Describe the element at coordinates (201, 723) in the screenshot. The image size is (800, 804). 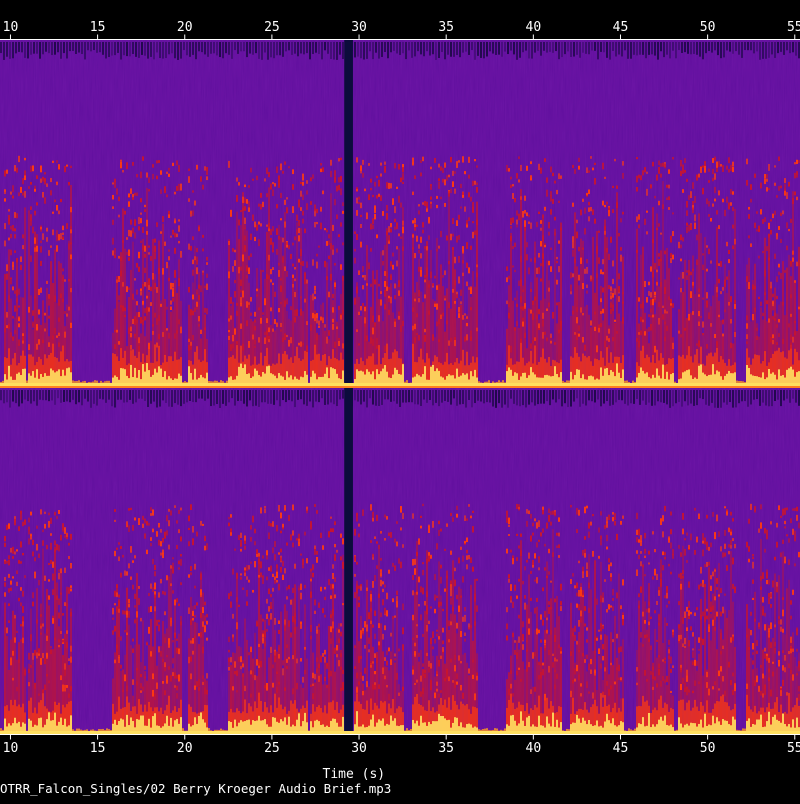
I see `speech-energy-peak` at that location.